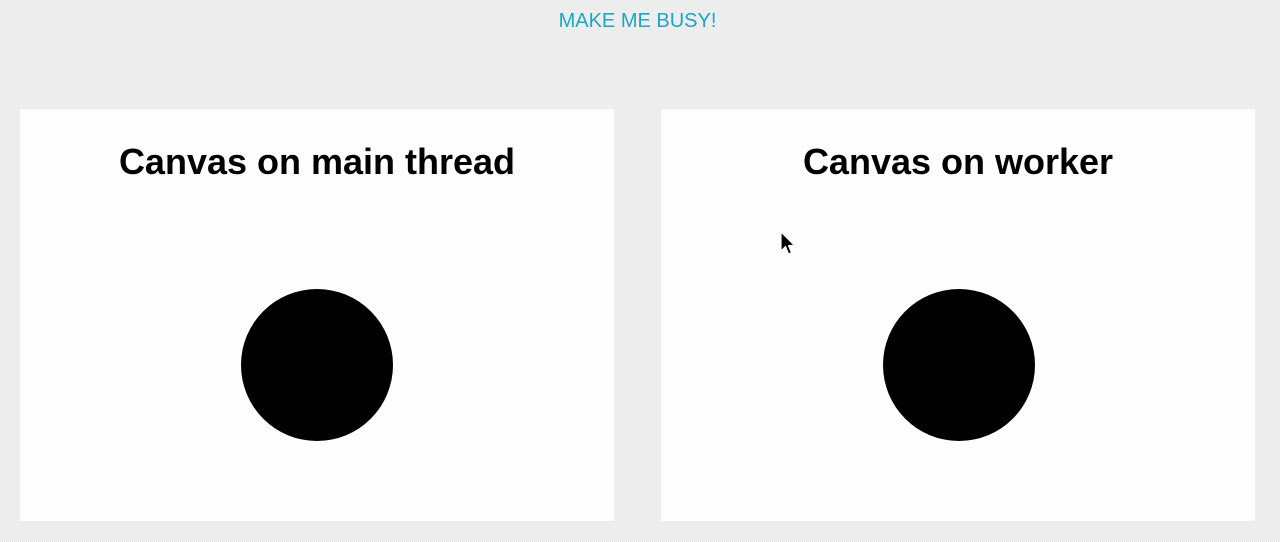 The height and width of the screenshot is (542, 1280). What do you see at coordinates (317, 161) in the screenshot?
I see `panel-title-main-thread: Canvas on main thread` at bounding box center [317, 161].